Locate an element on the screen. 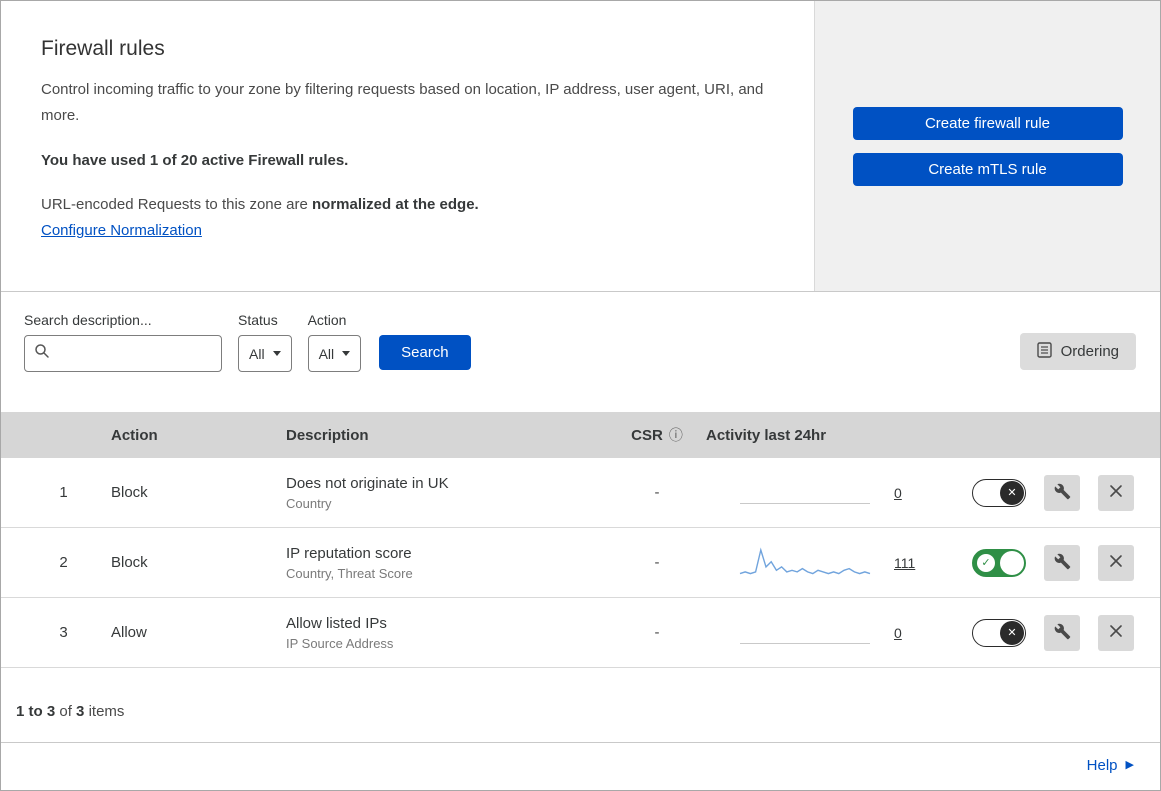  status-dropdown-value: All is located at coordinates (257, 353).